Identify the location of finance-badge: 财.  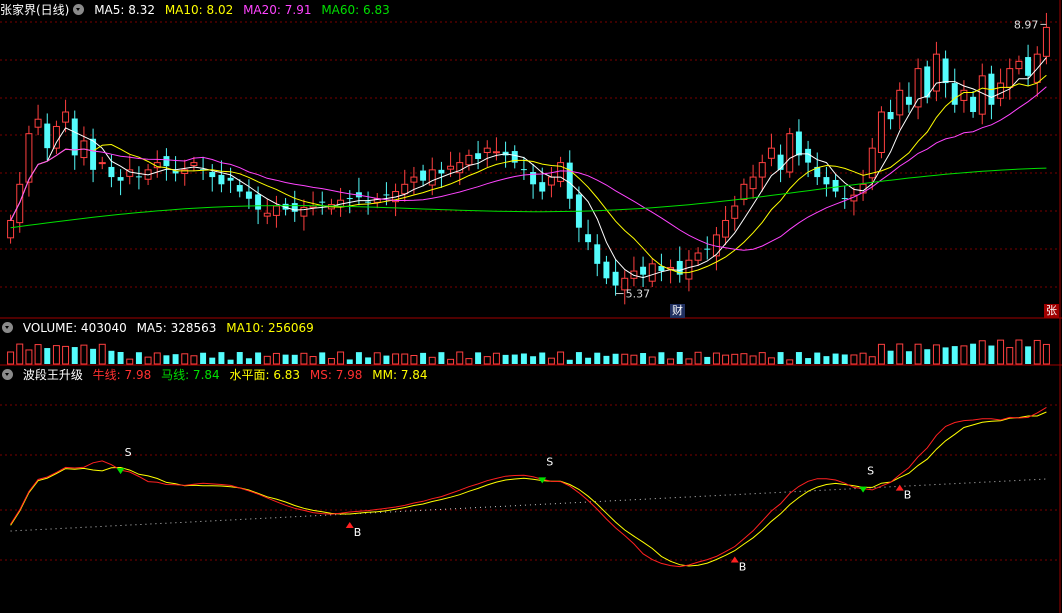
(677, 311).